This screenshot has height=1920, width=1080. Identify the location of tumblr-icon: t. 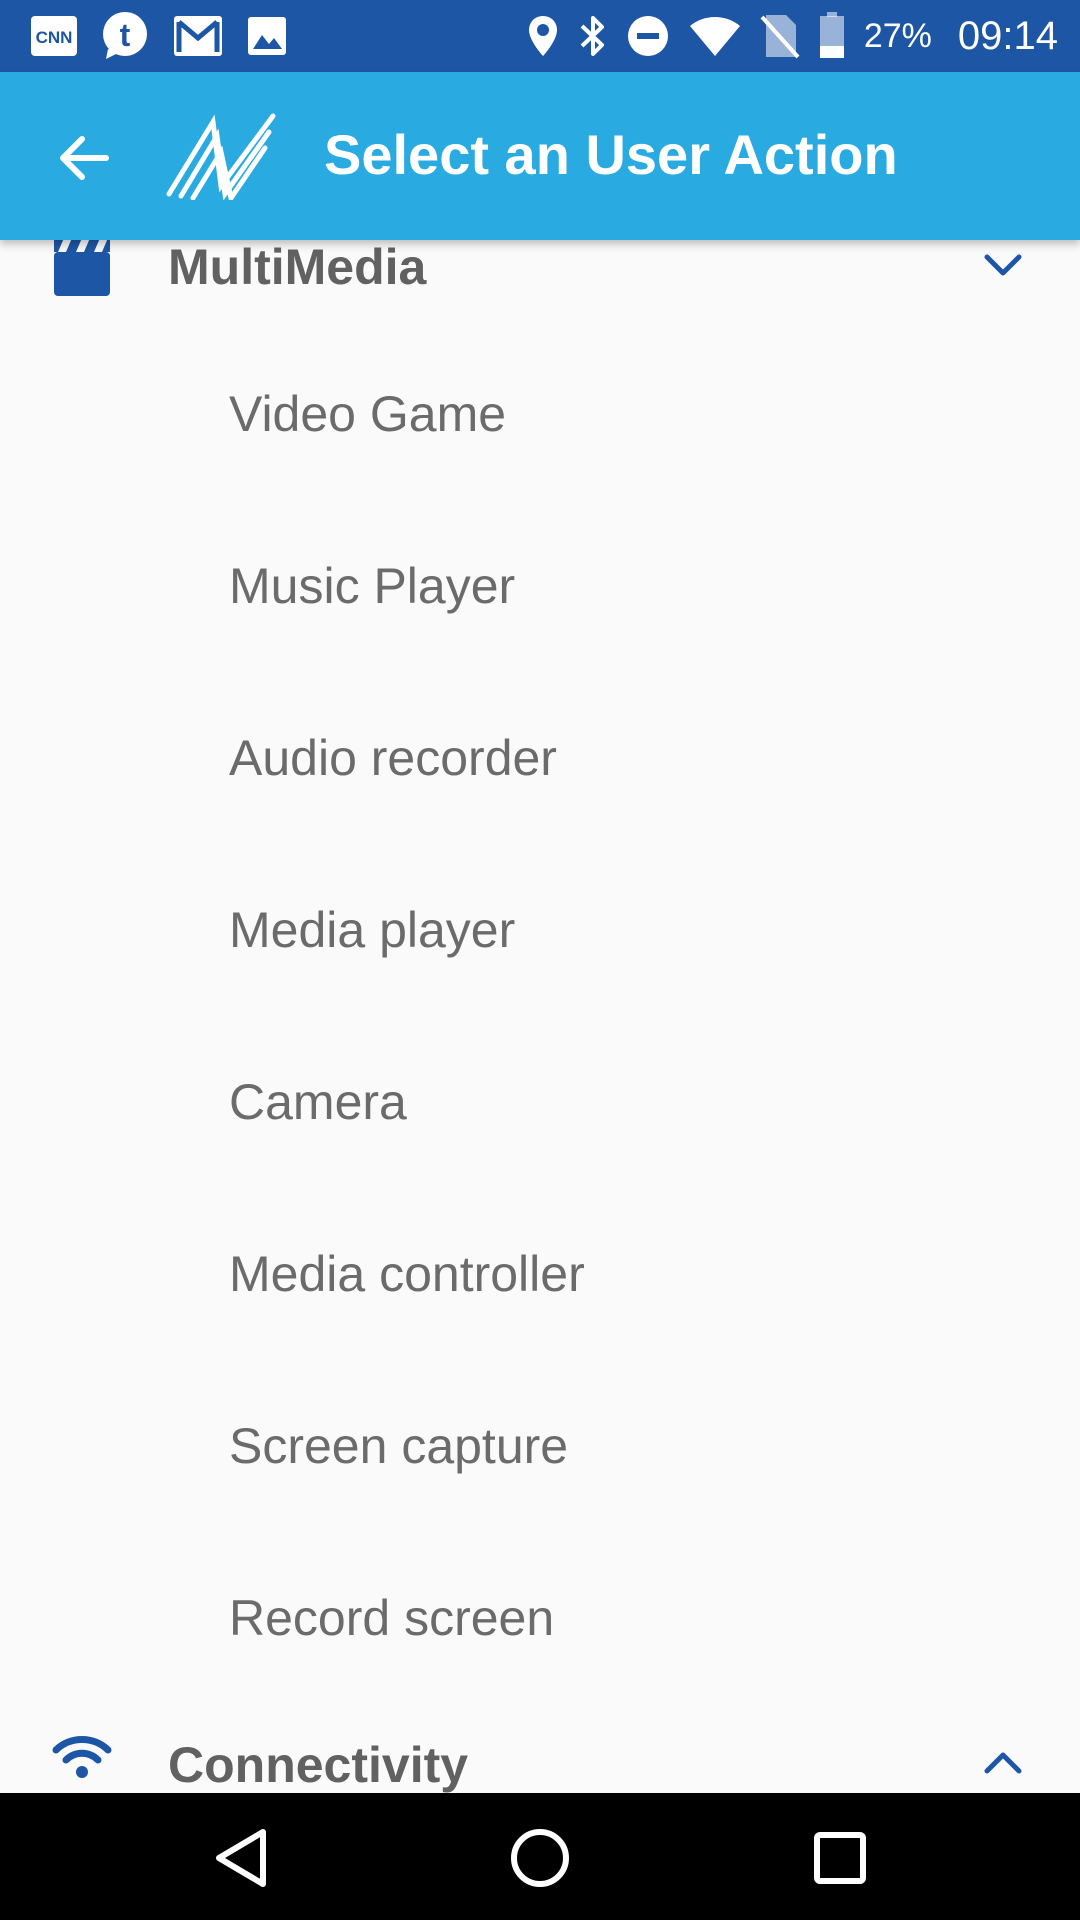
(125, 36).